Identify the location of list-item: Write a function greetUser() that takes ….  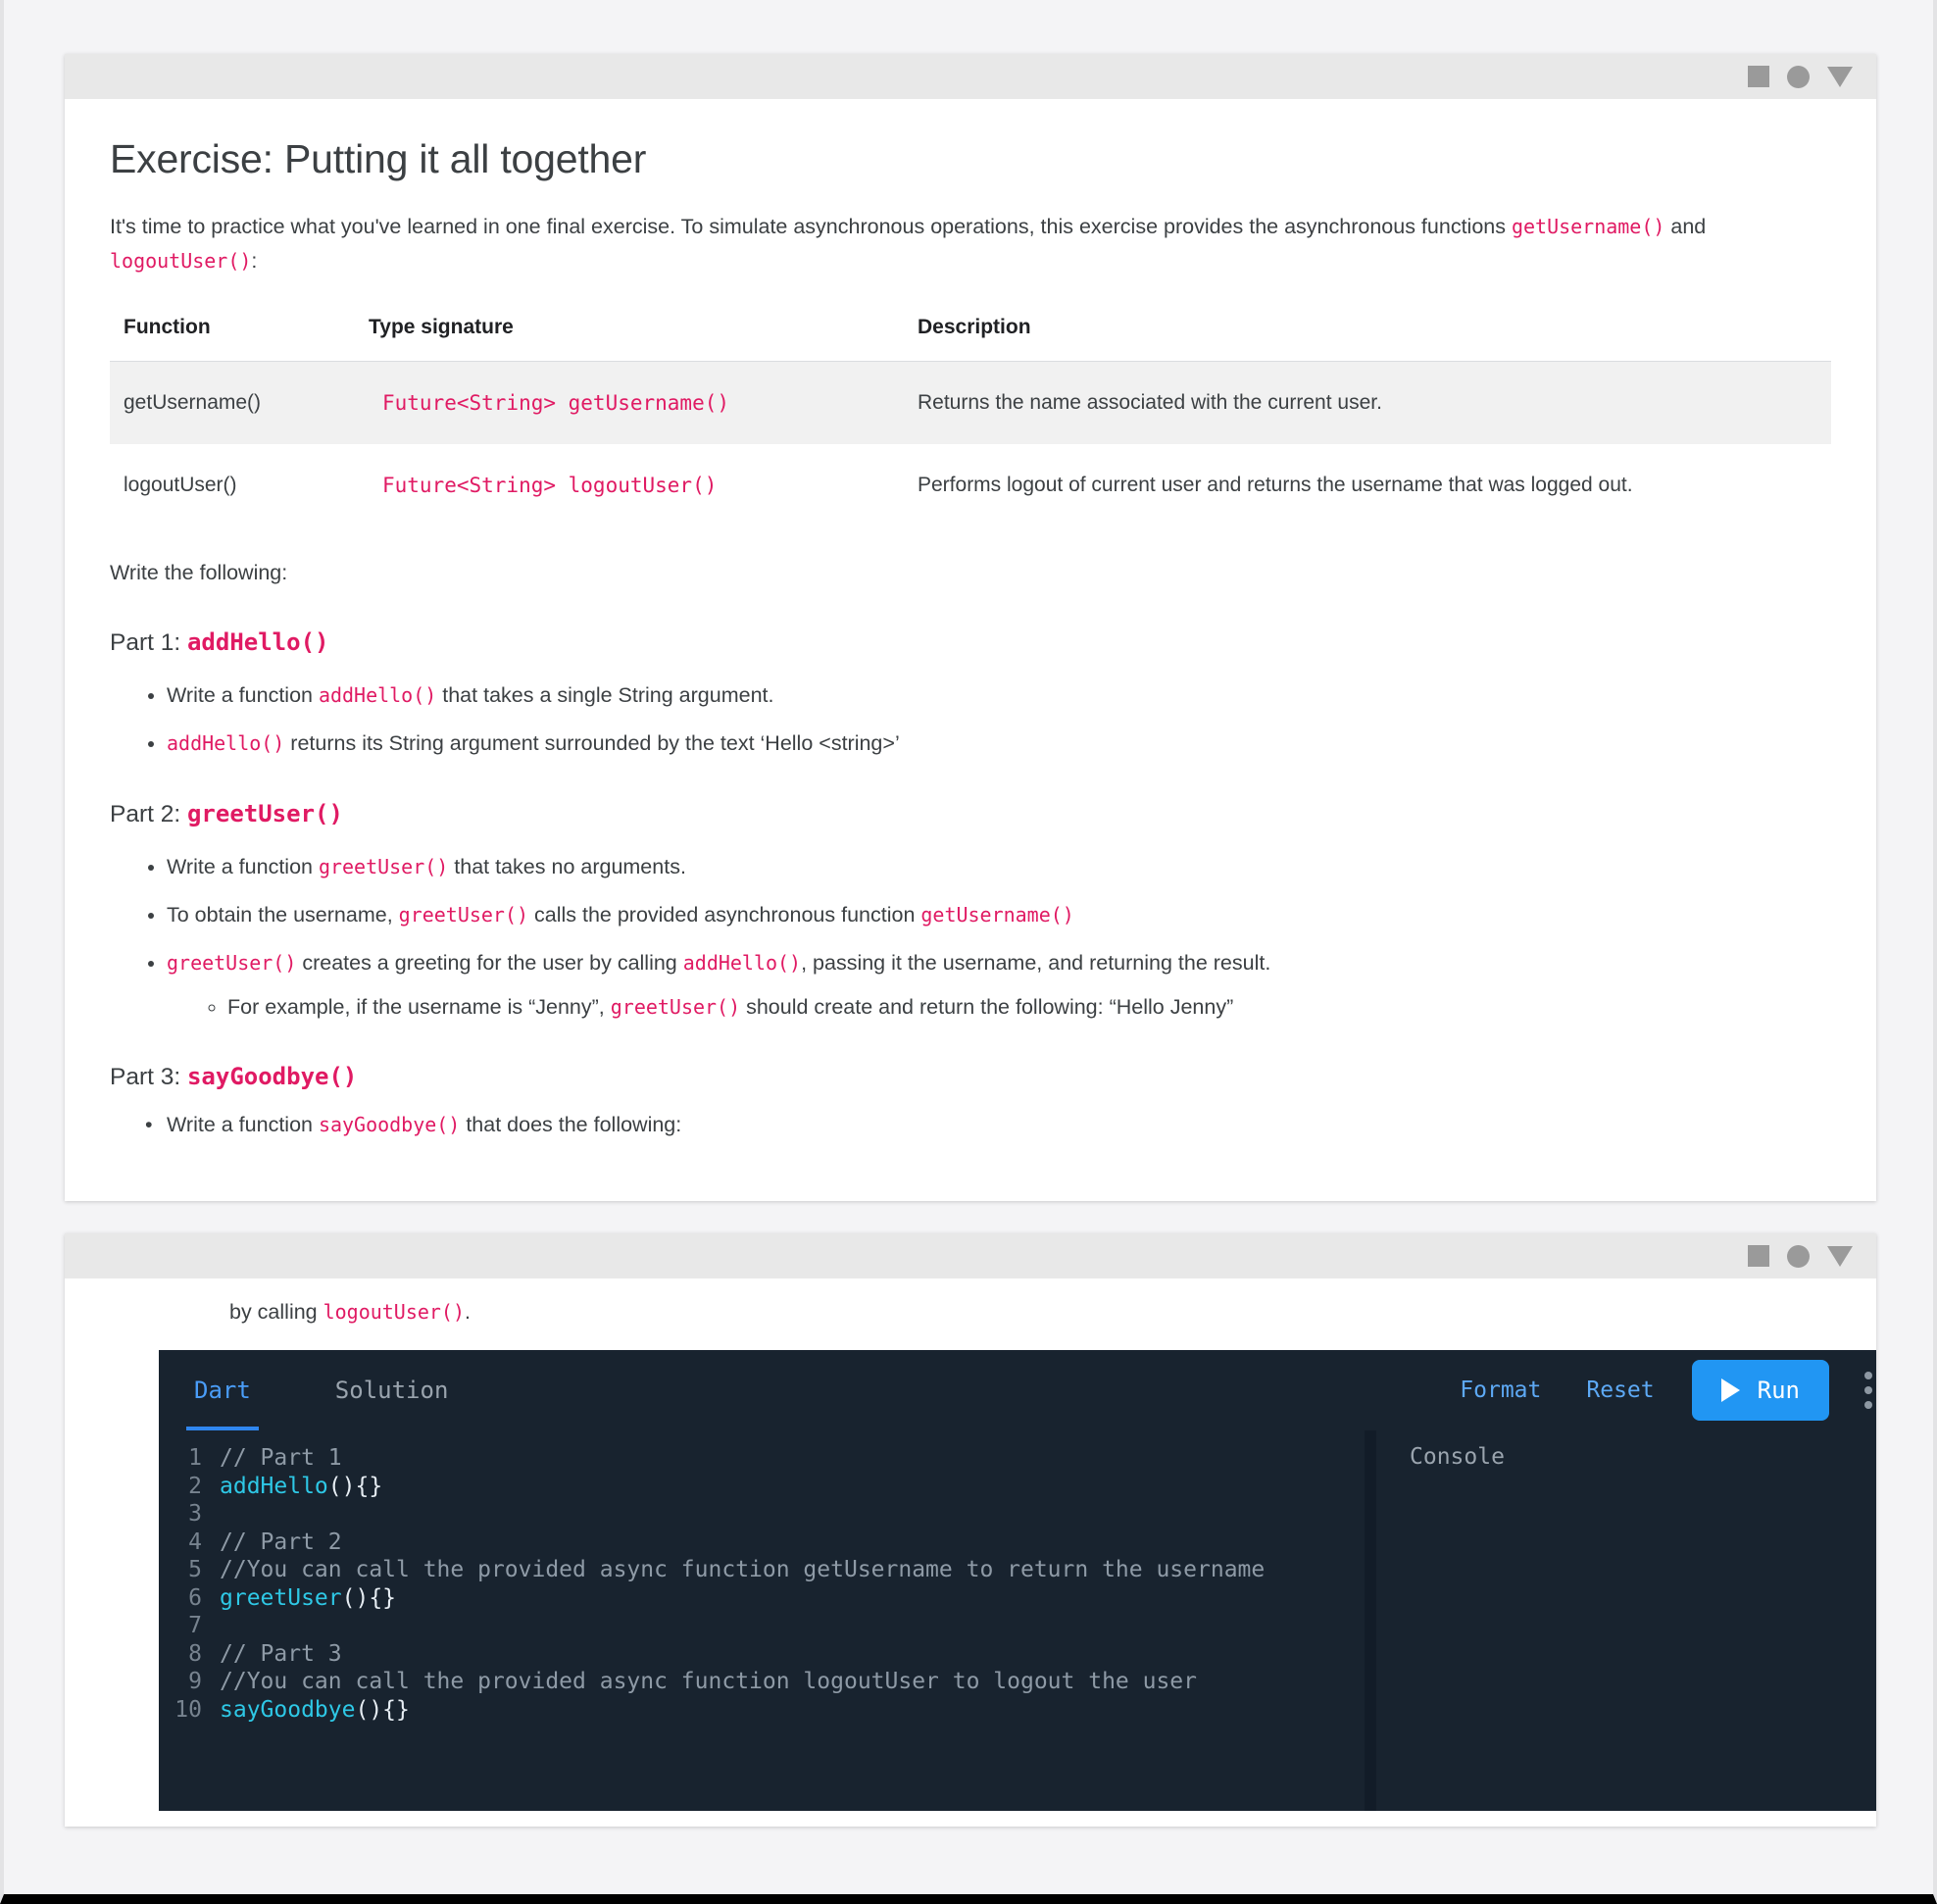
(999, 867).